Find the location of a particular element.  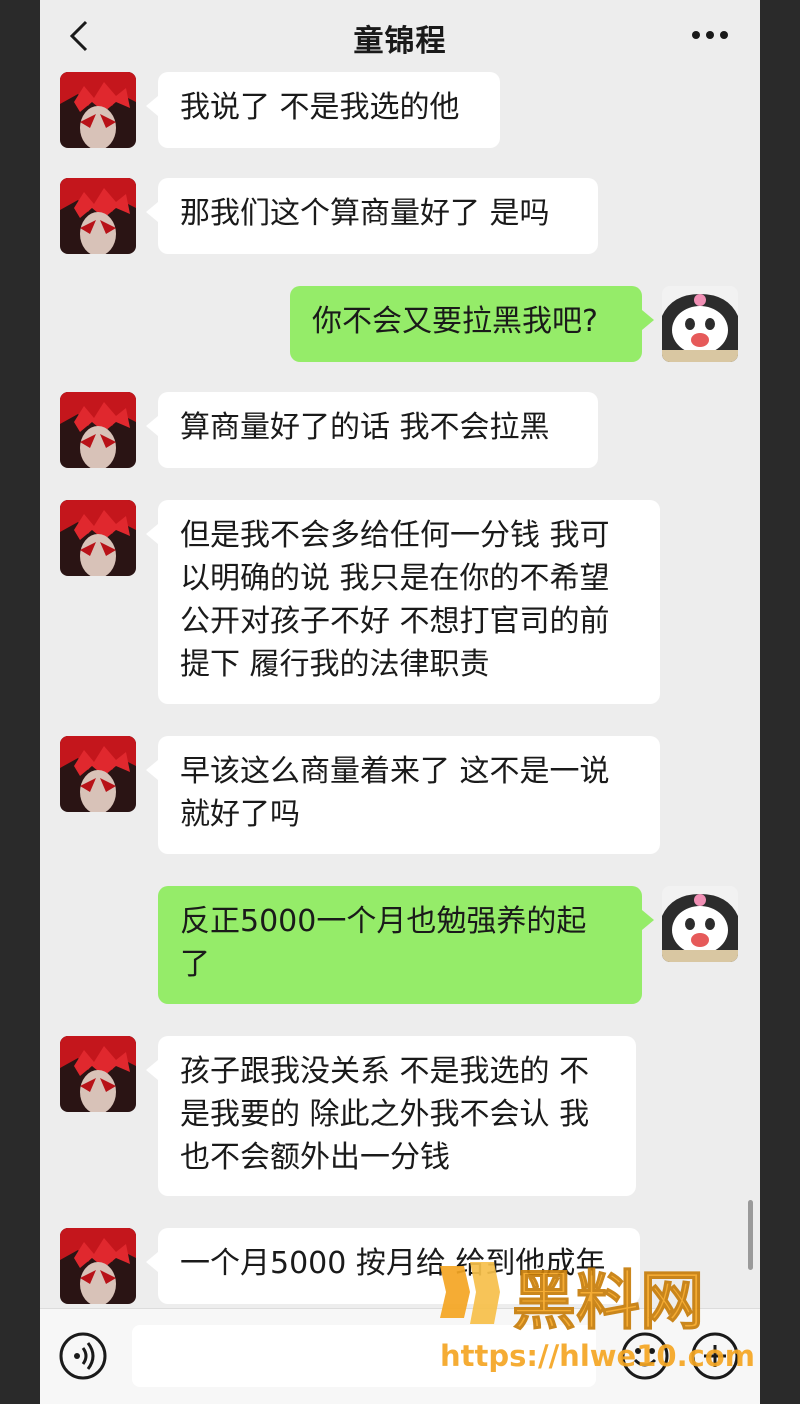

scrollbar is located at coordinates (750, 1235).